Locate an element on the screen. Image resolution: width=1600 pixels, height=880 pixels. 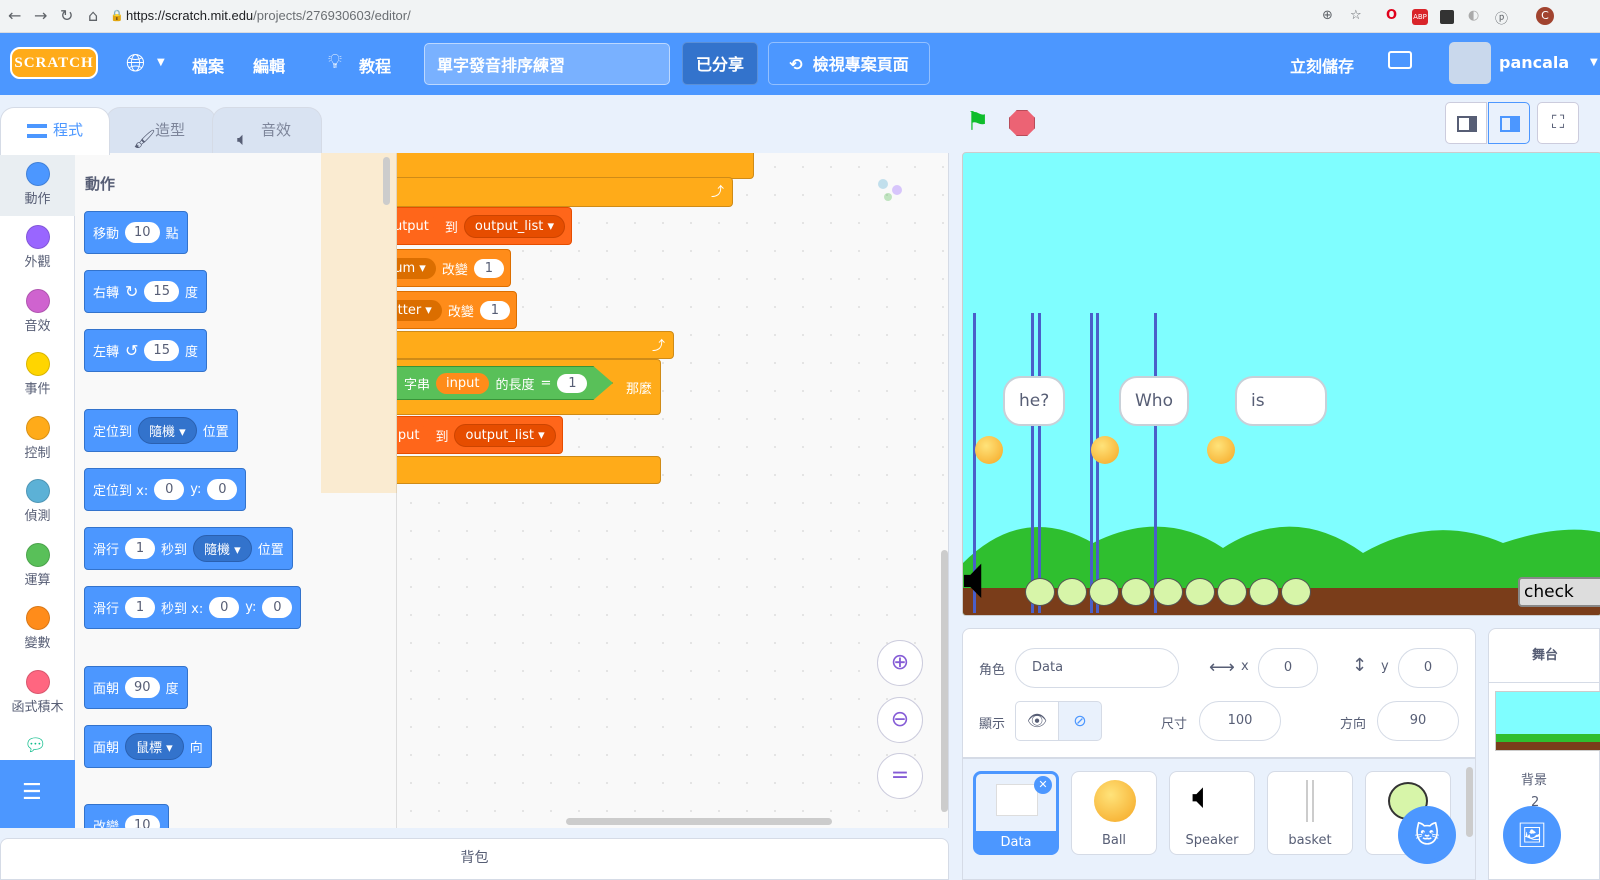
block-turn-left: 左轉 ↺ 15 度 is located at coordinates (145, 350).